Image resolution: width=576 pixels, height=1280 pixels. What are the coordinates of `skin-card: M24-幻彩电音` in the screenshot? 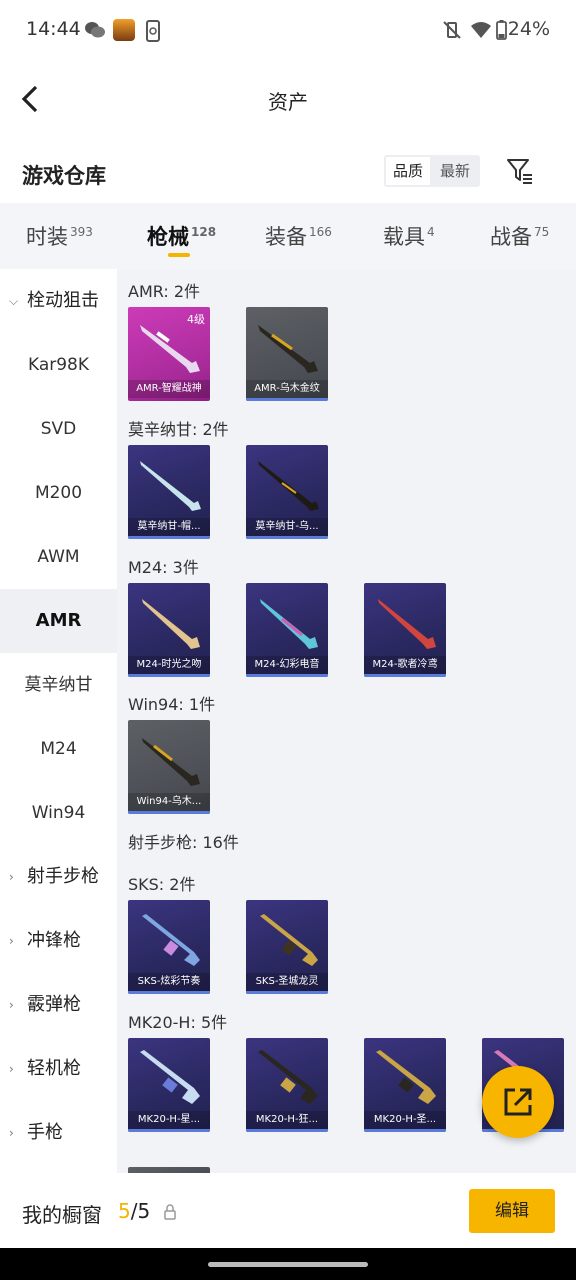 It's located at (287, 630).